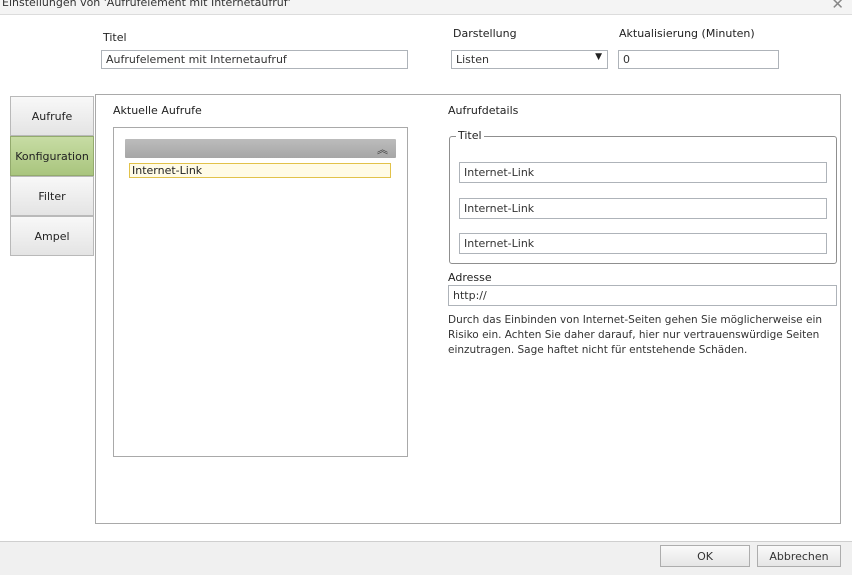 The image size is (852, 575). I want to click on dropdown-arrow-icon: ▼, so click(598, 57).